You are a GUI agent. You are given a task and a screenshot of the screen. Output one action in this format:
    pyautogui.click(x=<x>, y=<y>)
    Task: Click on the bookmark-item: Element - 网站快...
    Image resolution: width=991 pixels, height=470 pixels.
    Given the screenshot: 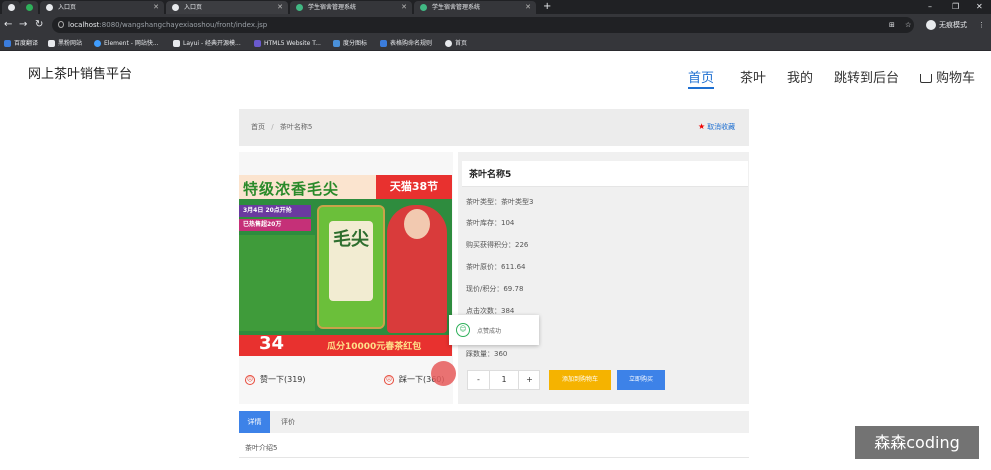 What is the action you would take?
    pyautogui.click(x=126, y=43)
    